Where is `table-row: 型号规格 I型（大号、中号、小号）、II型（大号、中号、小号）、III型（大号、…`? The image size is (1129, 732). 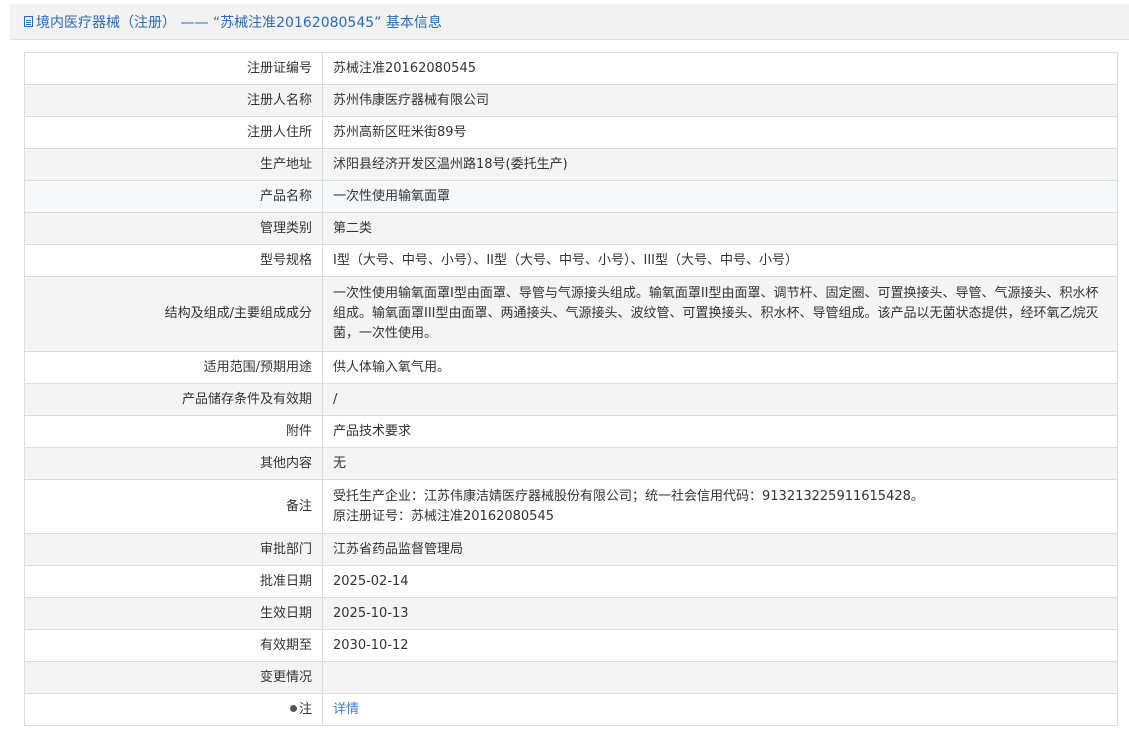 table-row: 型号规格 I型（大号、中号、小号）、II型（大号、中号、小号）、III型（大号、… is located at coordinates (571, 260).